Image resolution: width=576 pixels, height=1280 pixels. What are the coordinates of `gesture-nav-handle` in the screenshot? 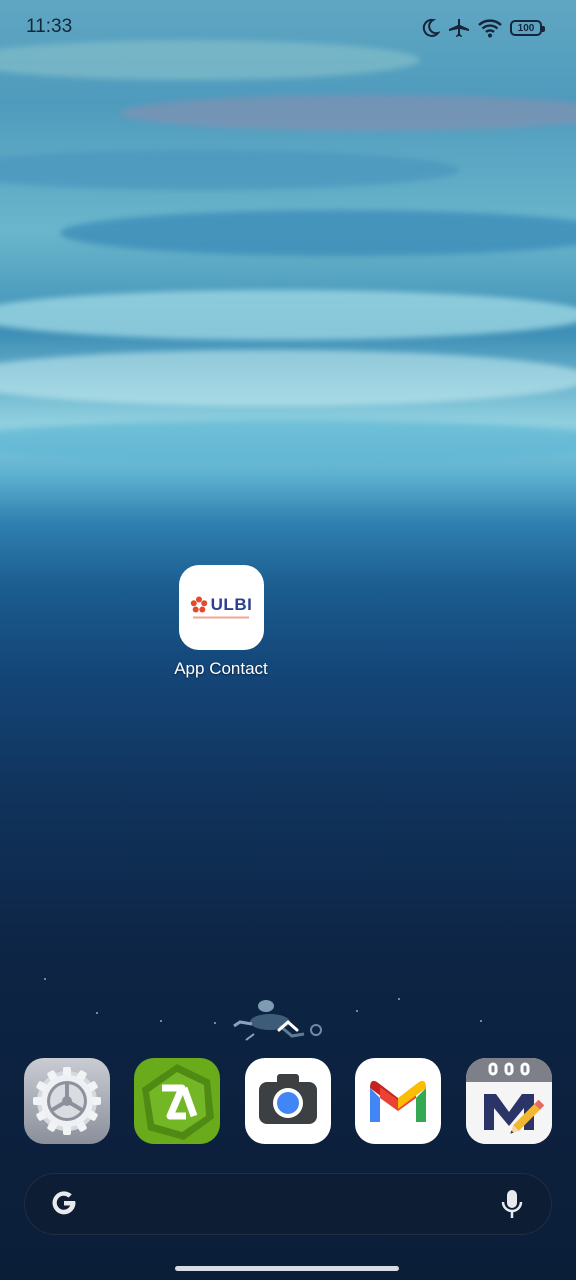 It's located at (287, 1268).